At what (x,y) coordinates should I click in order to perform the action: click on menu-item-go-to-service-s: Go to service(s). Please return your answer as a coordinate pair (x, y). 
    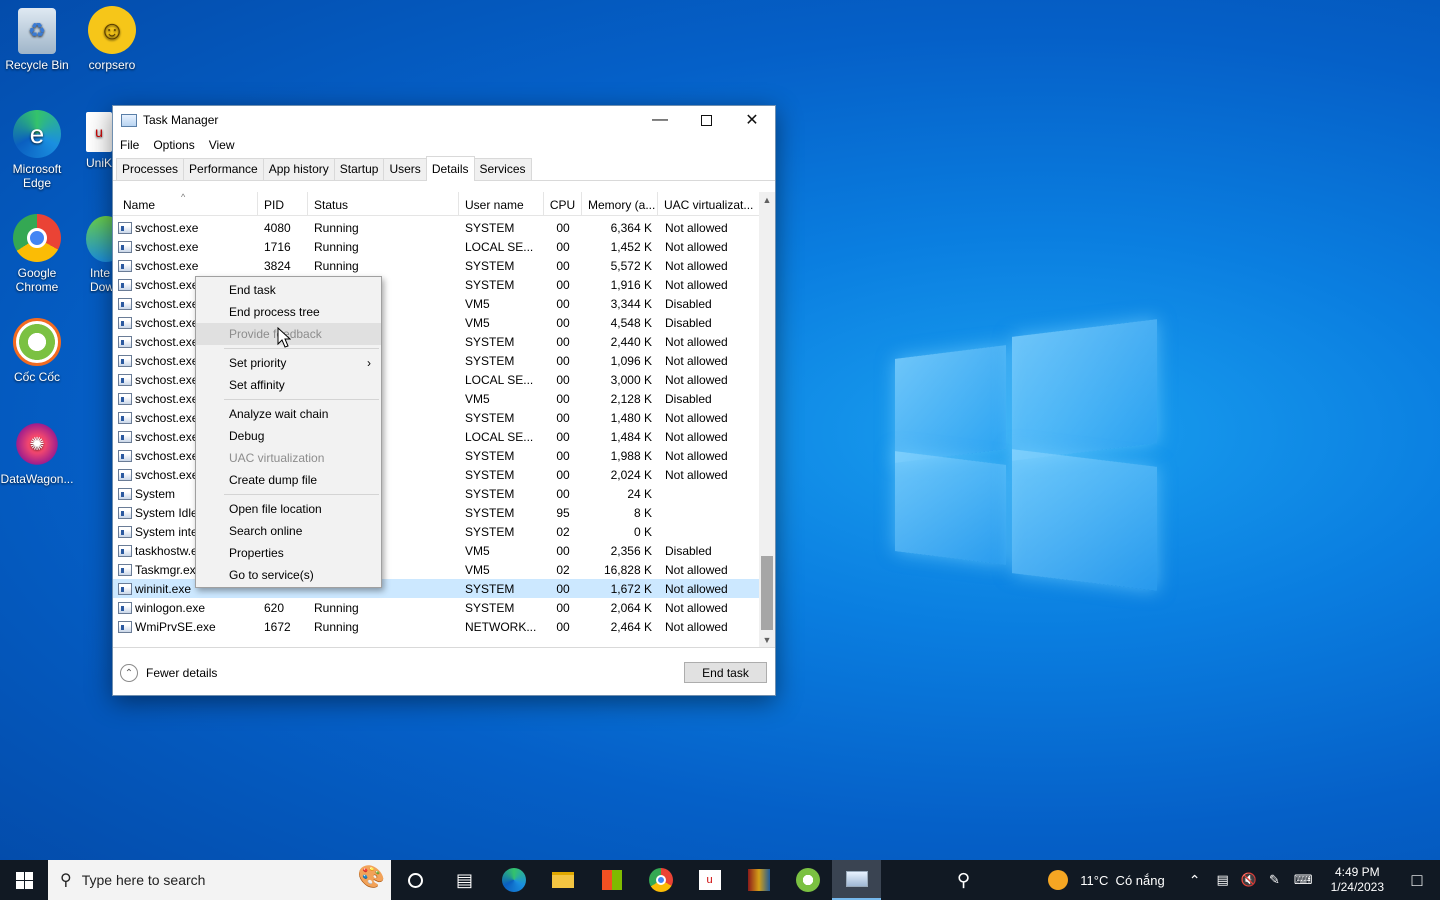
    Looking at the image, I should click on (288, 575).